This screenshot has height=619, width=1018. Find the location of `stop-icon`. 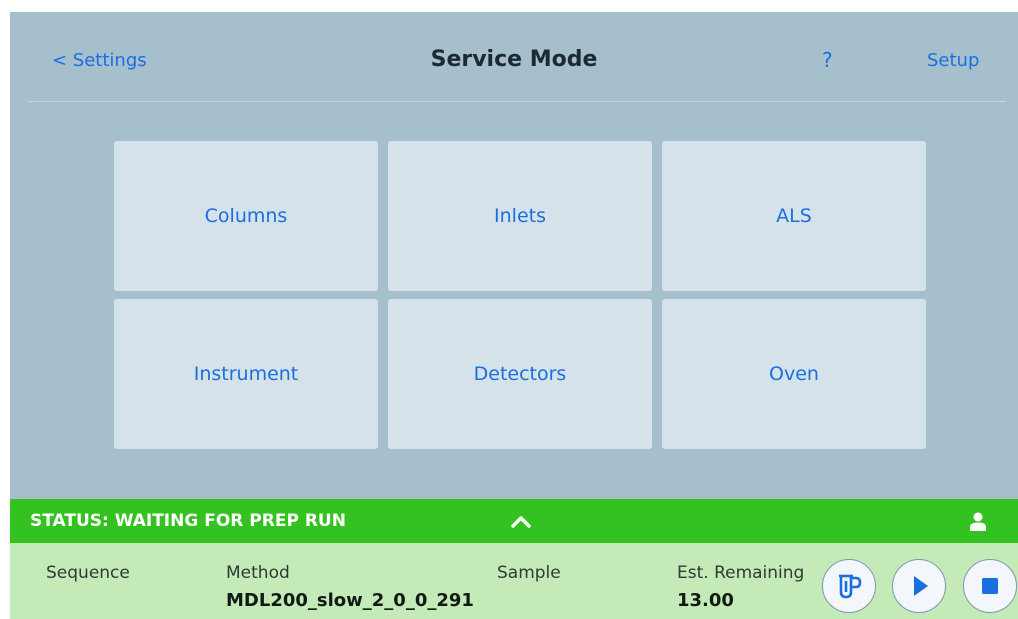

stop-icon is located at coordinates (990, 586).